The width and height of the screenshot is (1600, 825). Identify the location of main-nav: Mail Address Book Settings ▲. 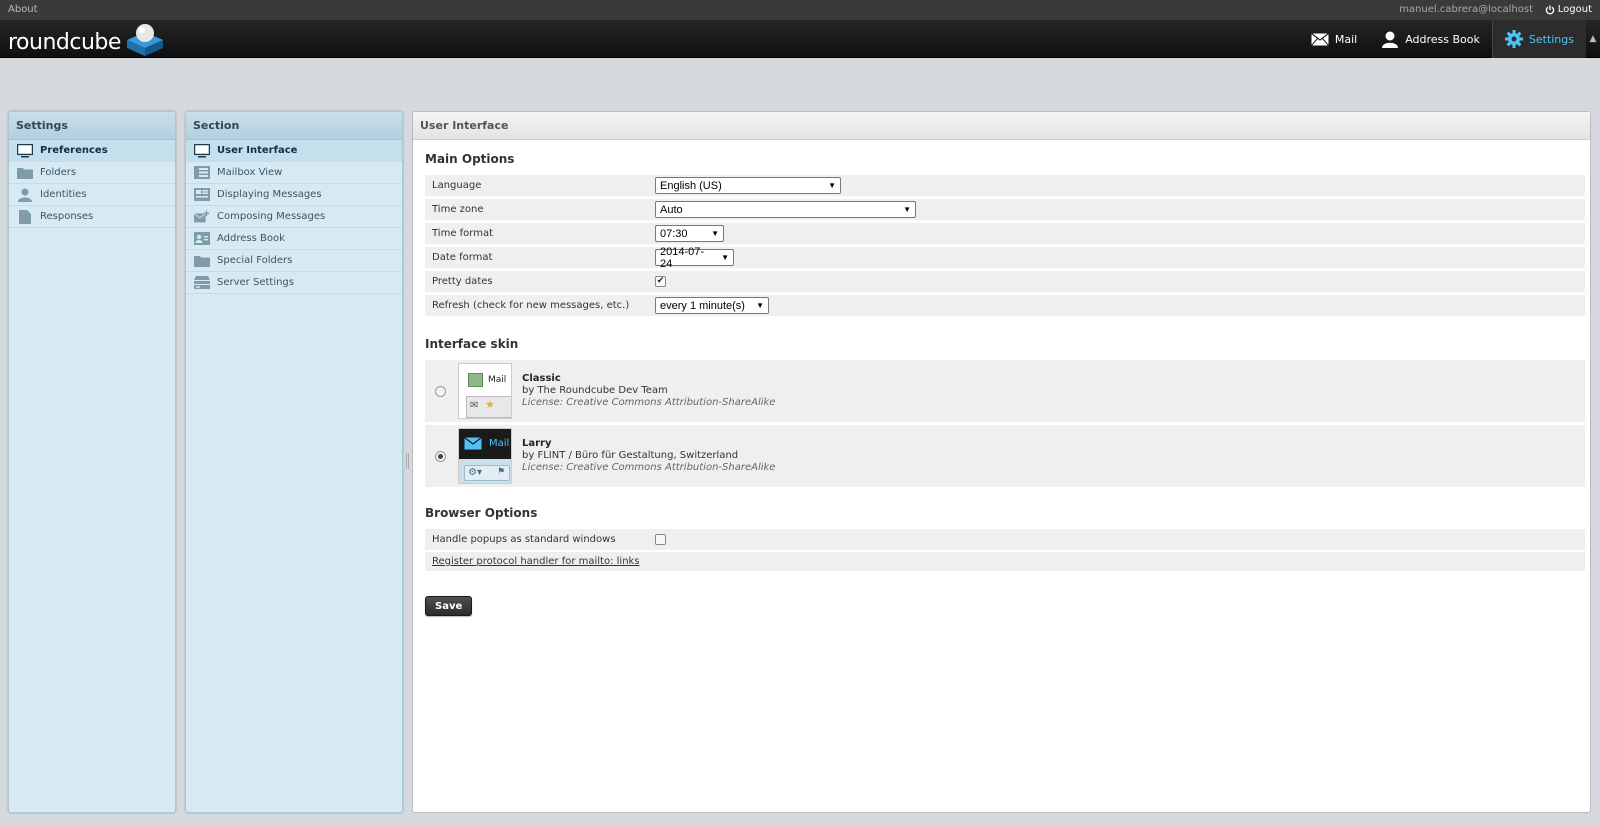
(1449, 39).